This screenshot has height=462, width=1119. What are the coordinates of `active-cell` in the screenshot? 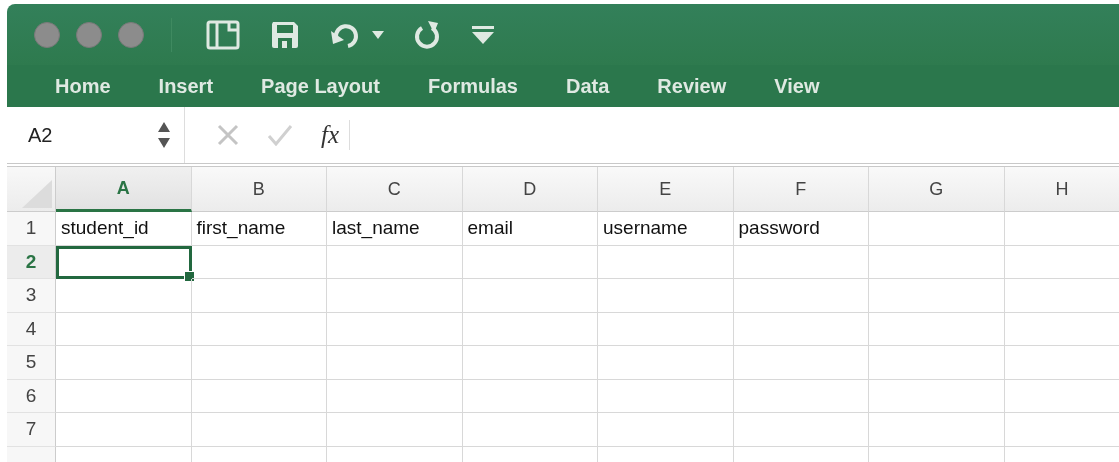 It's located at (124, 262).